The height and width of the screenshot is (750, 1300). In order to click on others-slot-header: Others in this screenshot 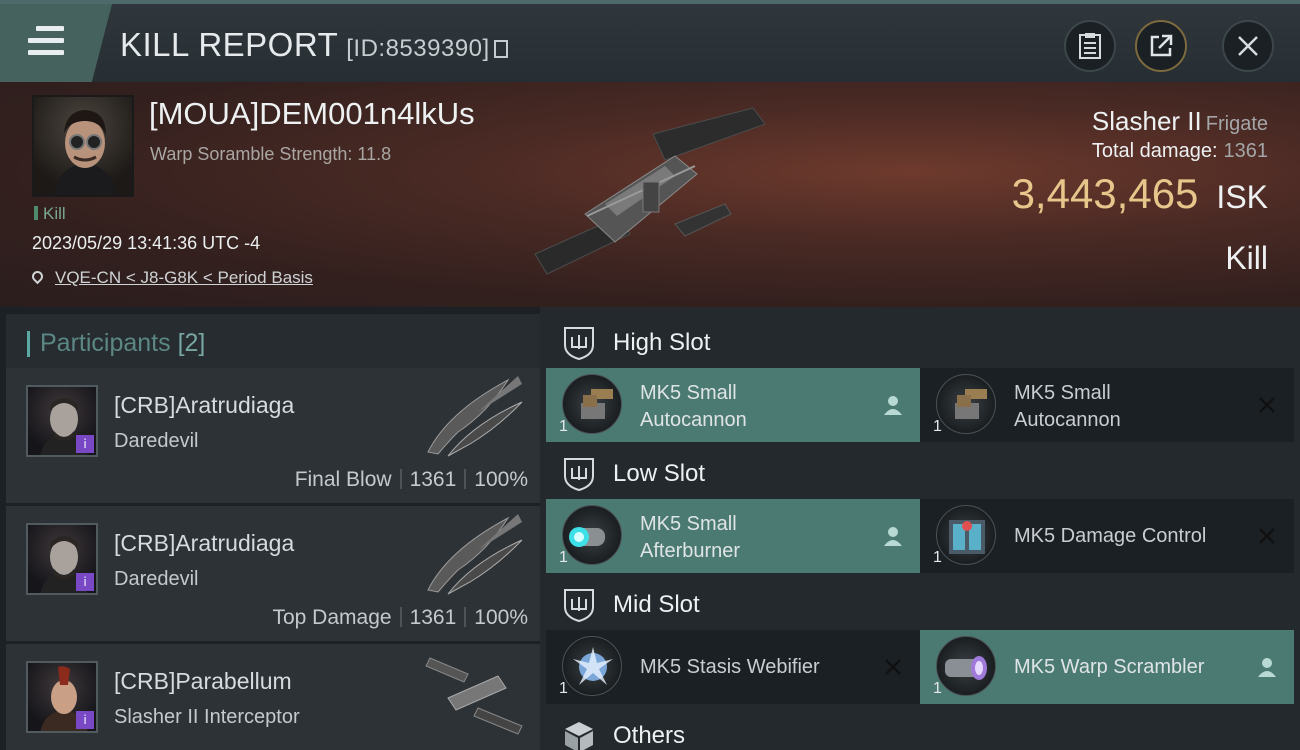, I will do `click(920, 727)`.